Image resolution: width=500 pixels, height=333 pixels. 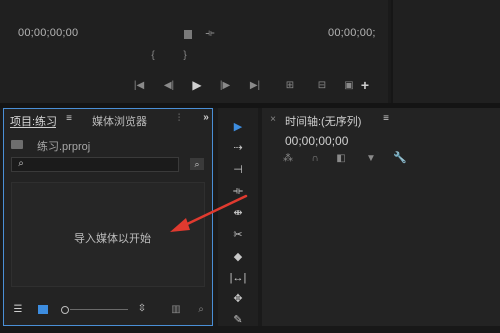 I want to click on arrow-shaft, so click(x=214, y=211).